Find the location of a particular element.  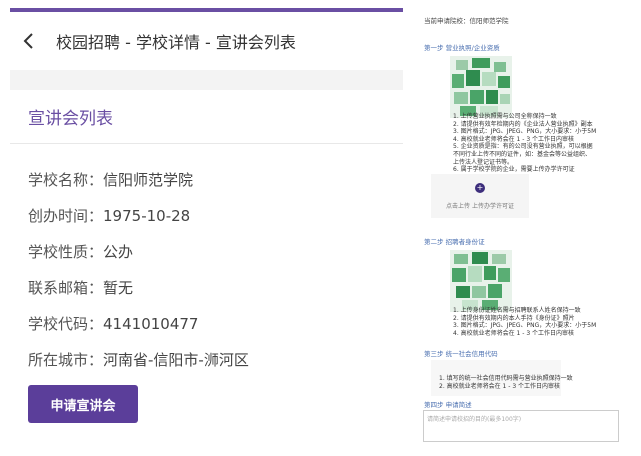

list-item: 1. 填写的统一社会信用代码需与营业执照保持一致 is located at coordinates (506, 378).